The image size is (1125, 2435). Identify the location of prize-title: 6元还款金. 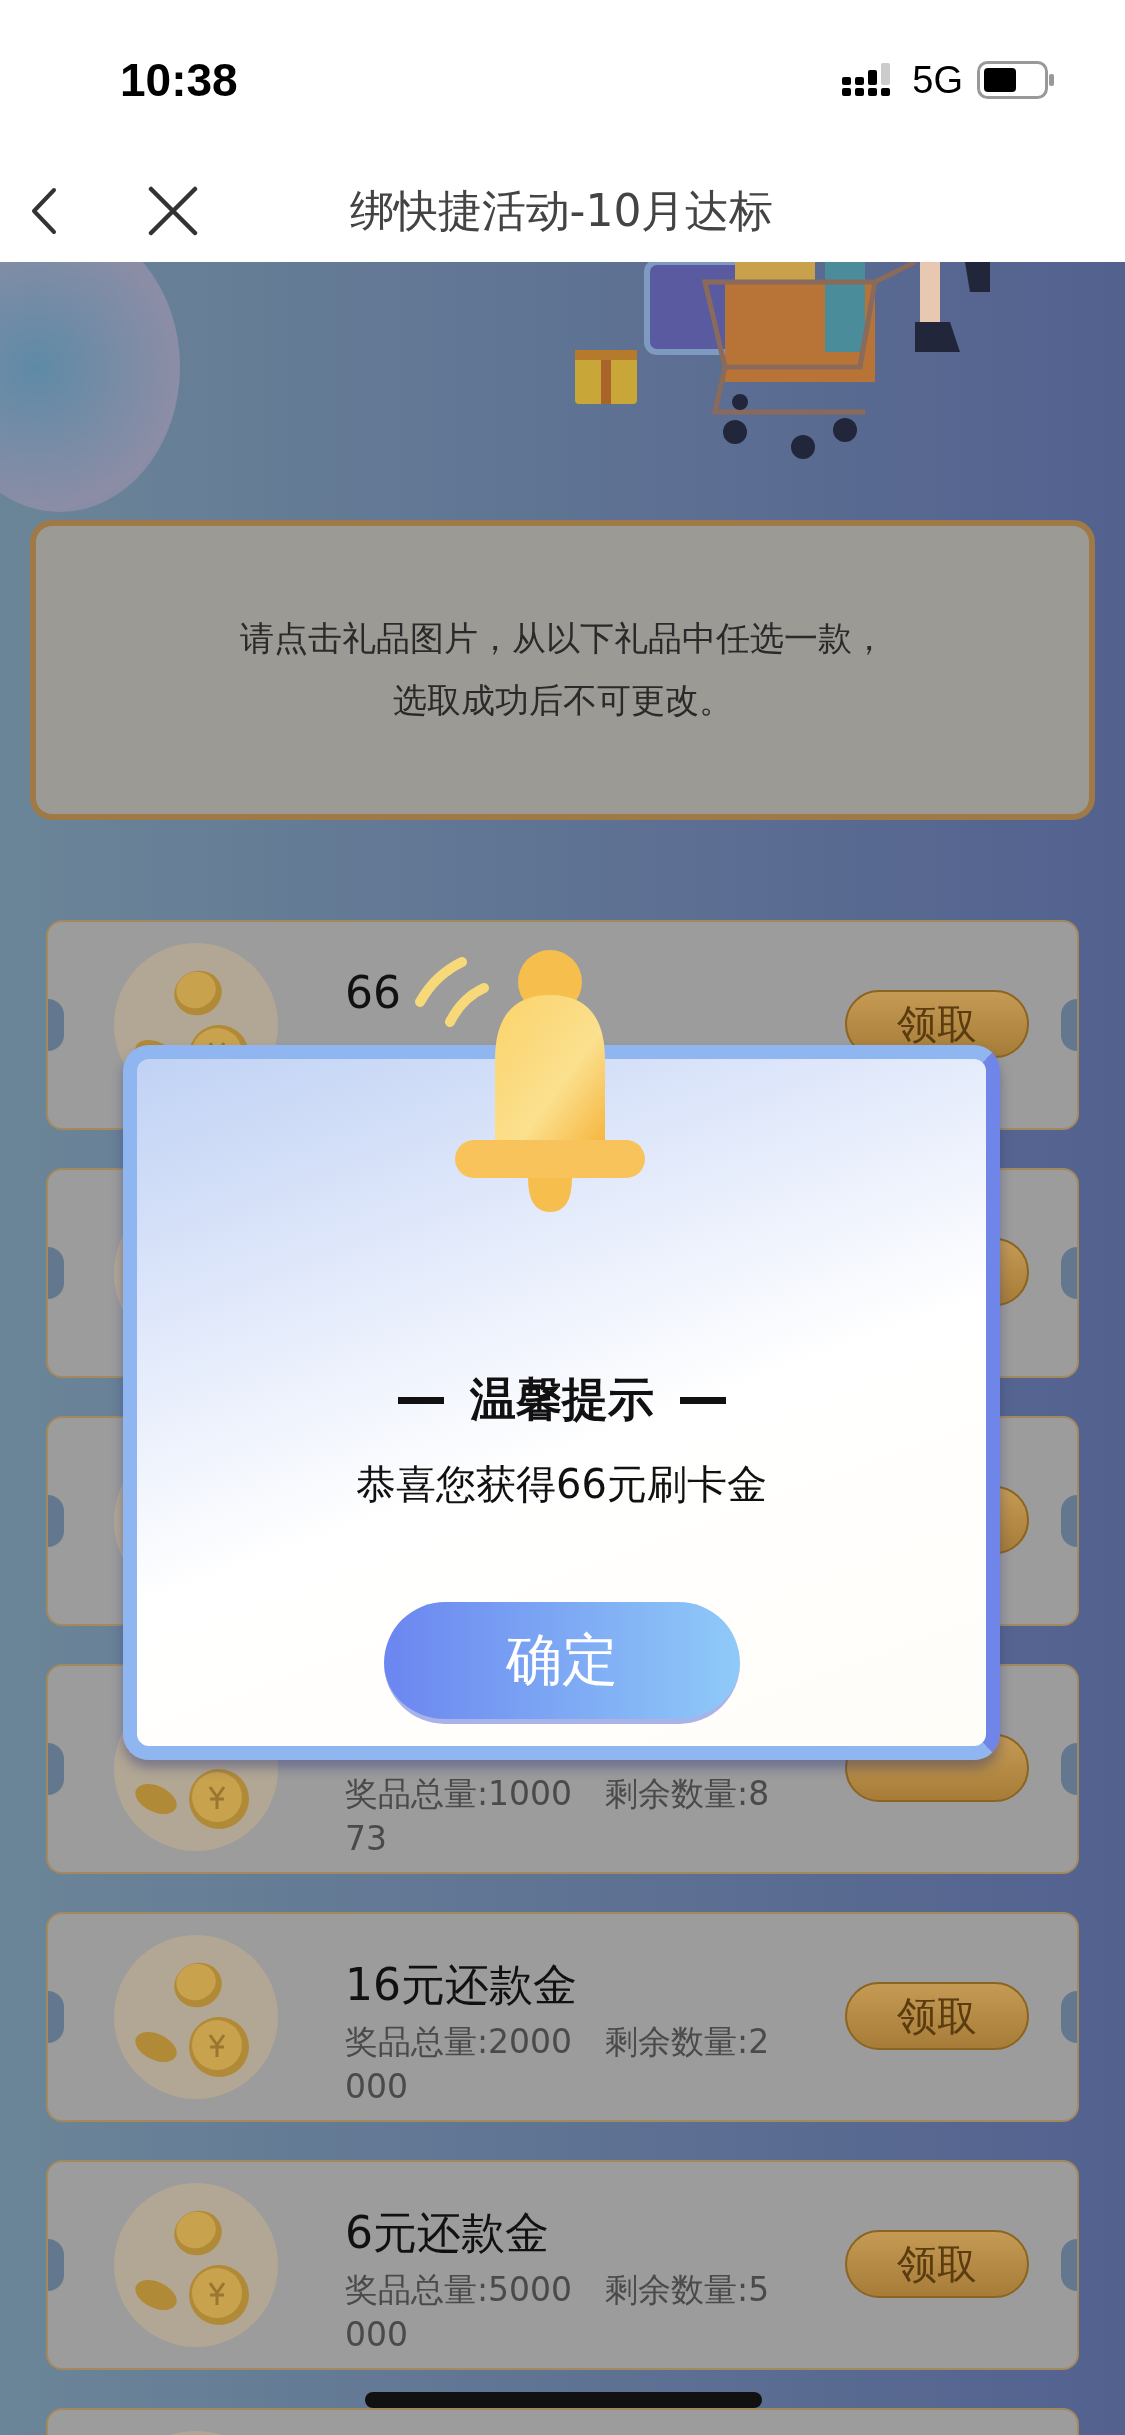
(447, 2233).